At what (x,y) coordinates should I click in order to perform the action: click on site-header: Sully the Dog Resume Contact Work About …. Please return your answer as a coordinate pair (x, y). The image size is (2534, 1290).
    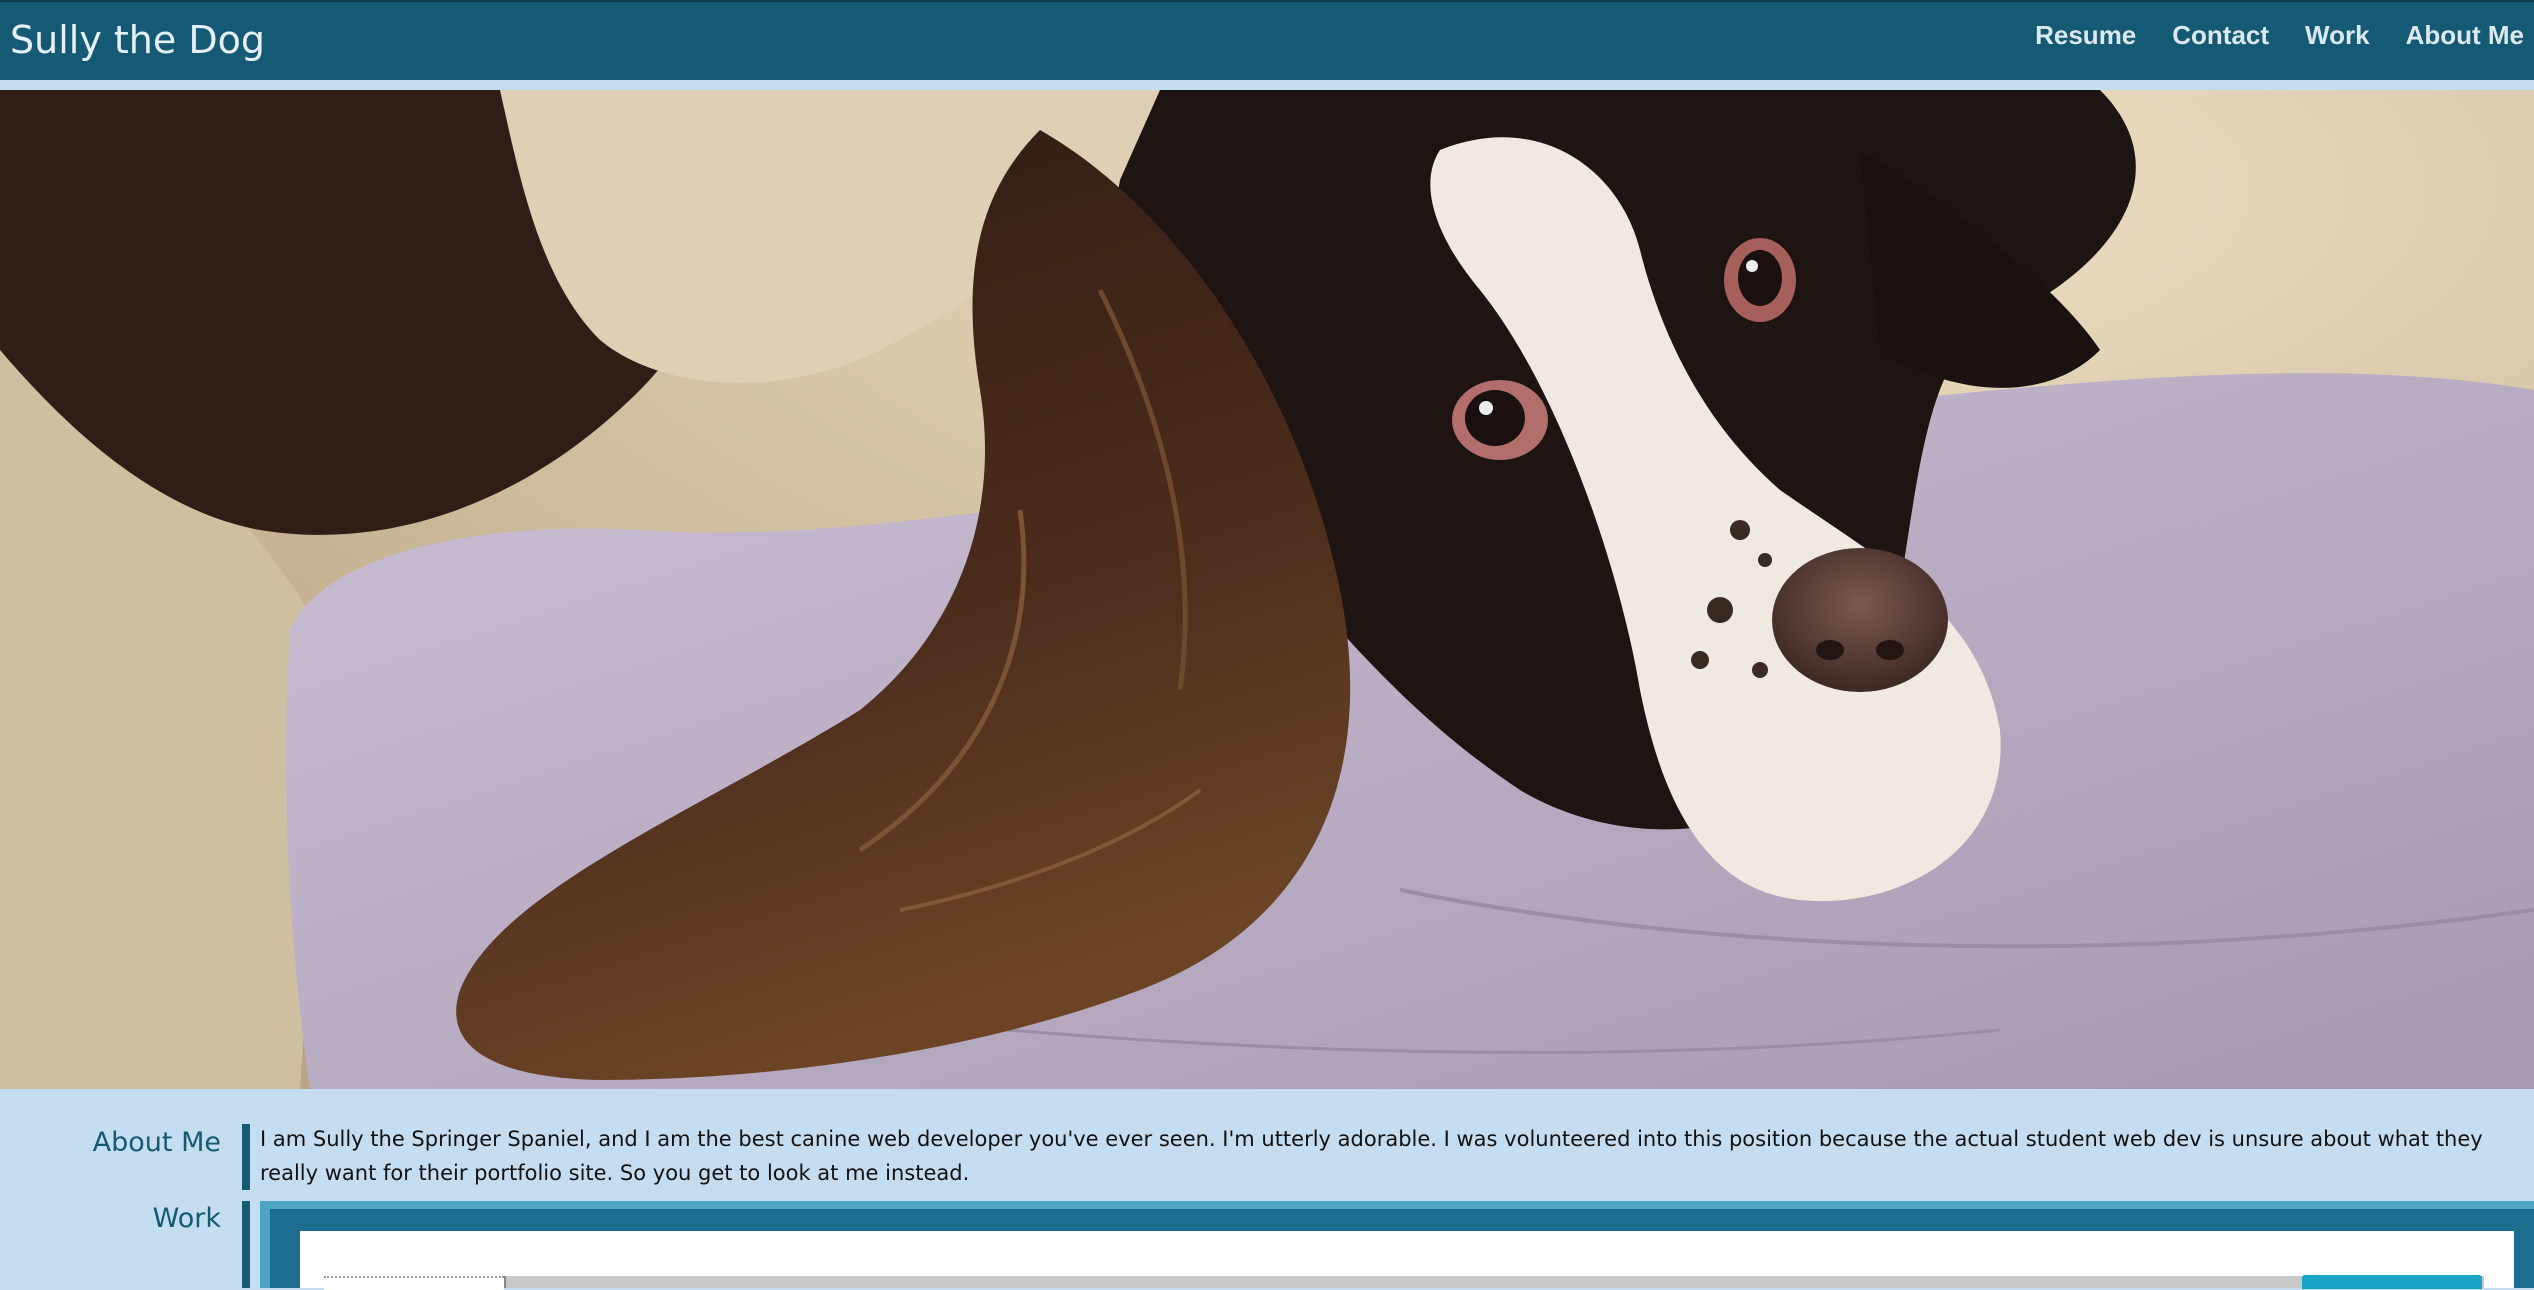
    Looking at the image, I should click on (1267, 40).